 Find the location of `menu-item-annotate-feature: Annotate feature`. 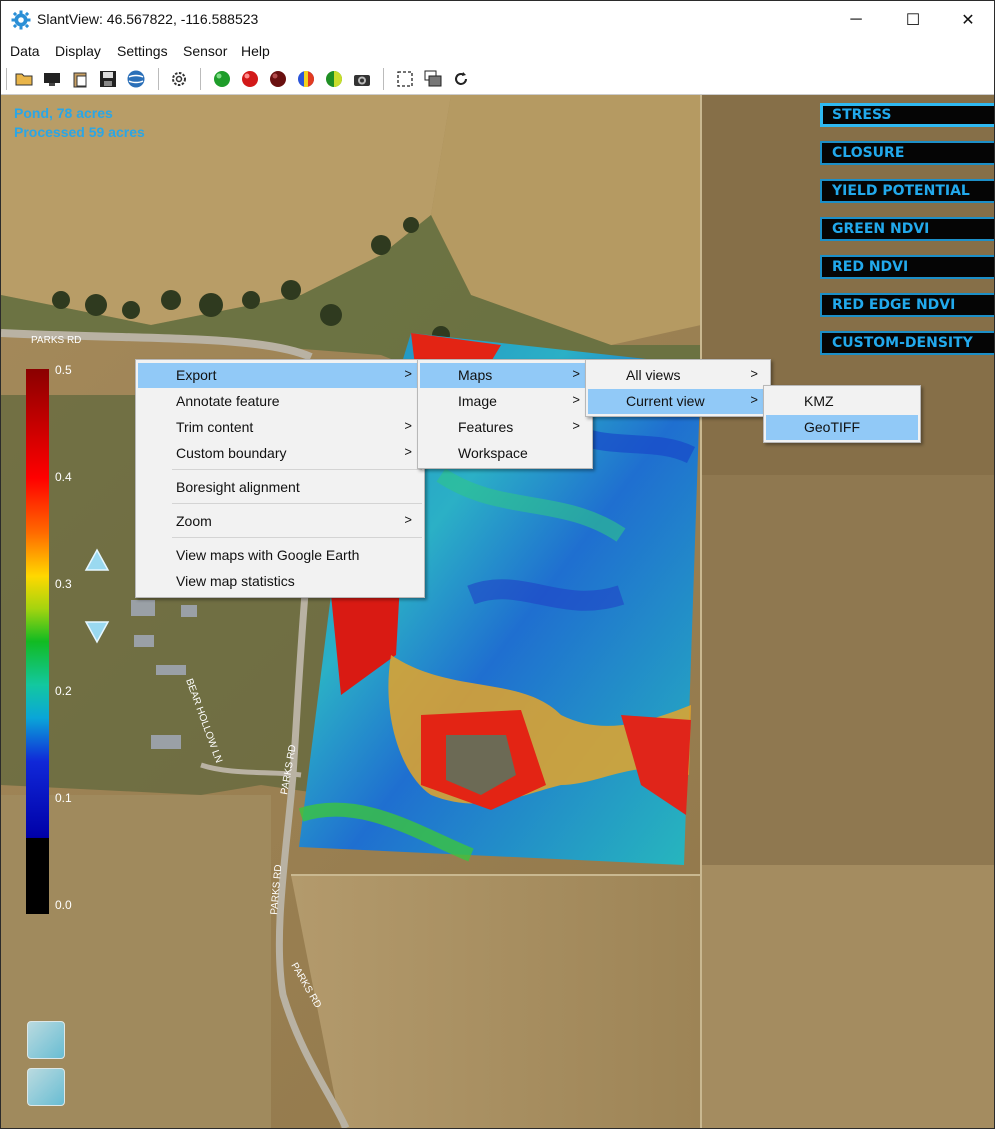

menu-item-annotate-feature: Annotate feature is located at coordinates (280, 401).